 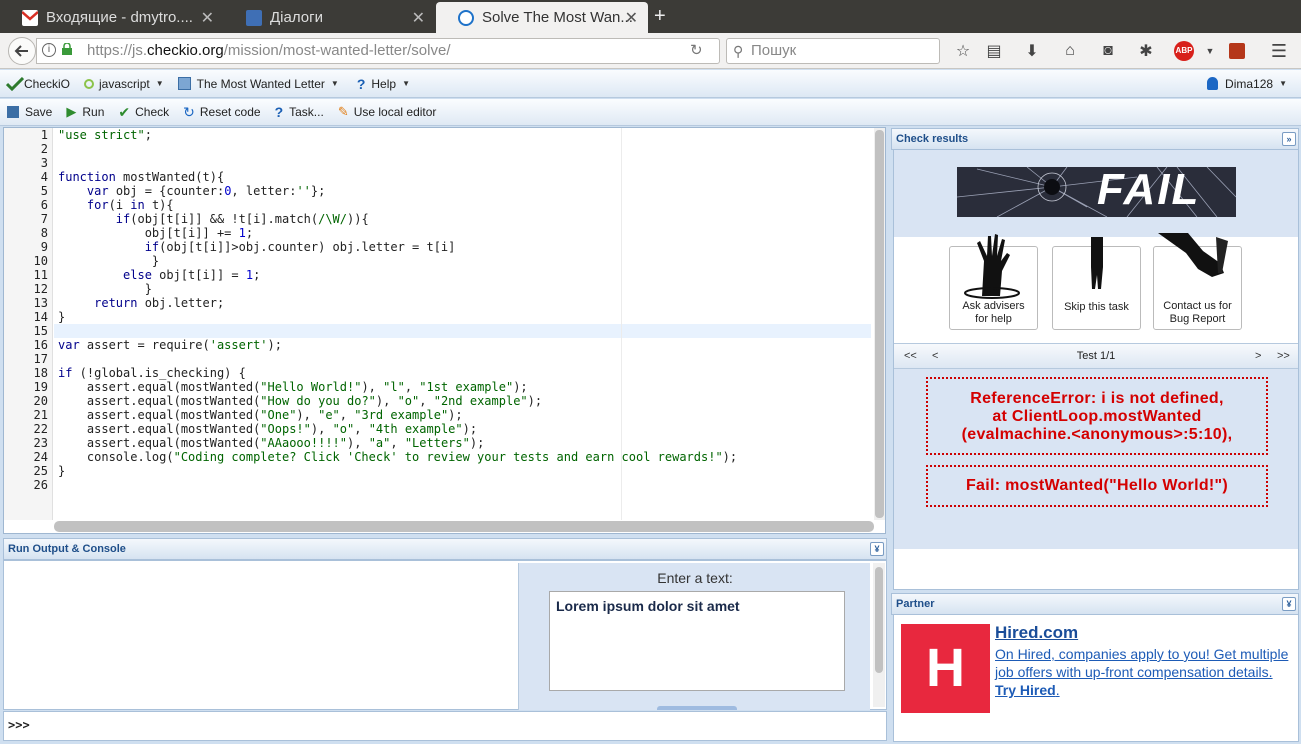 I want to click on enter-text-label: Enter a text:, so click(x=695, y=578).